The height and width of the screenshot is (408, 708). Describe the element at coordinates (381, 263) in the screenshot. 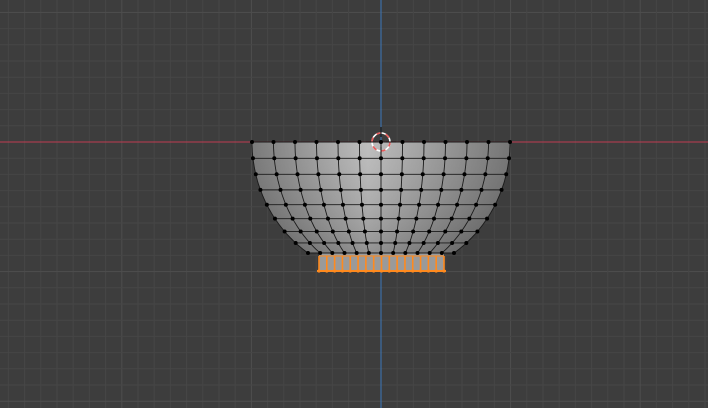

I see `selected-foot-faces` at that location.